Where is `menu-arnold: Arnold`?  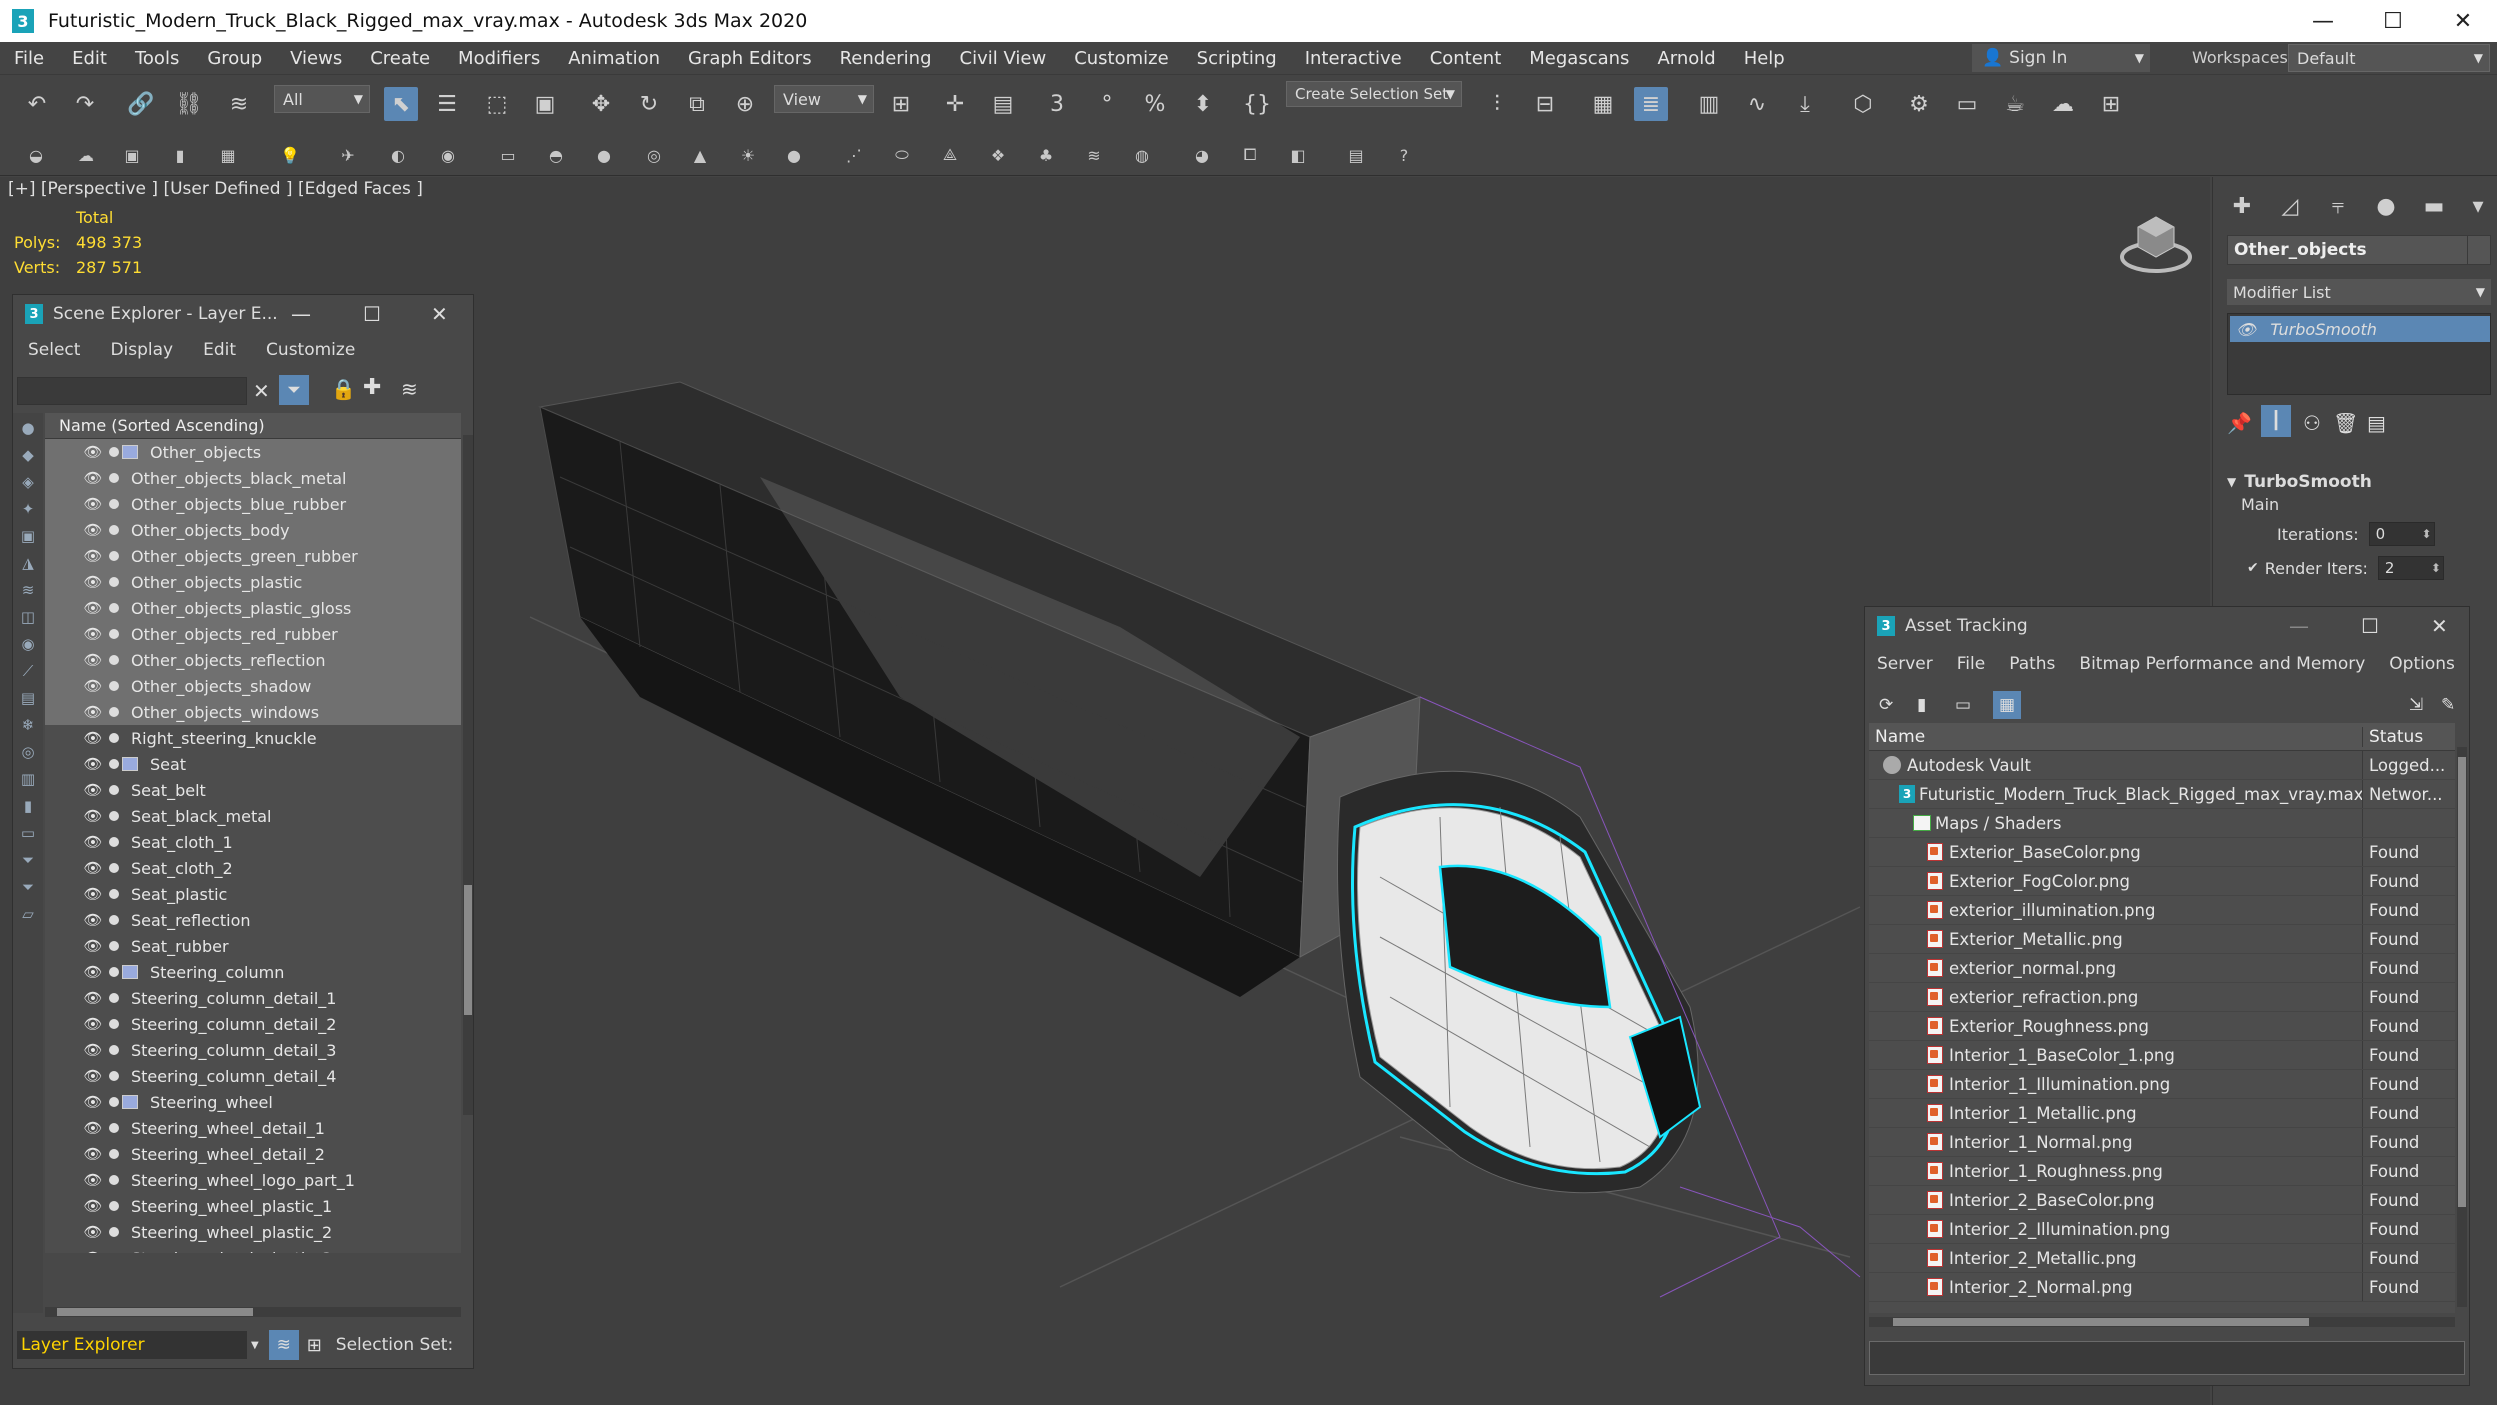 menu-arnold: Arnold is located at coordinates (1686, 58).